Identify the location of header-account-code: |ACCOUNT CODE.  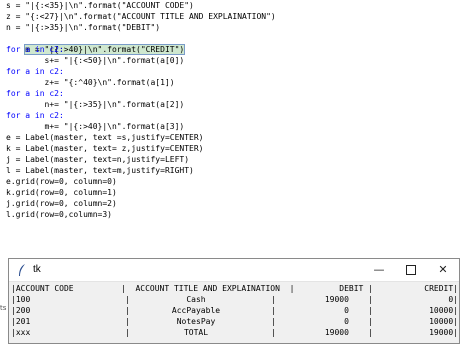
(42, 288).